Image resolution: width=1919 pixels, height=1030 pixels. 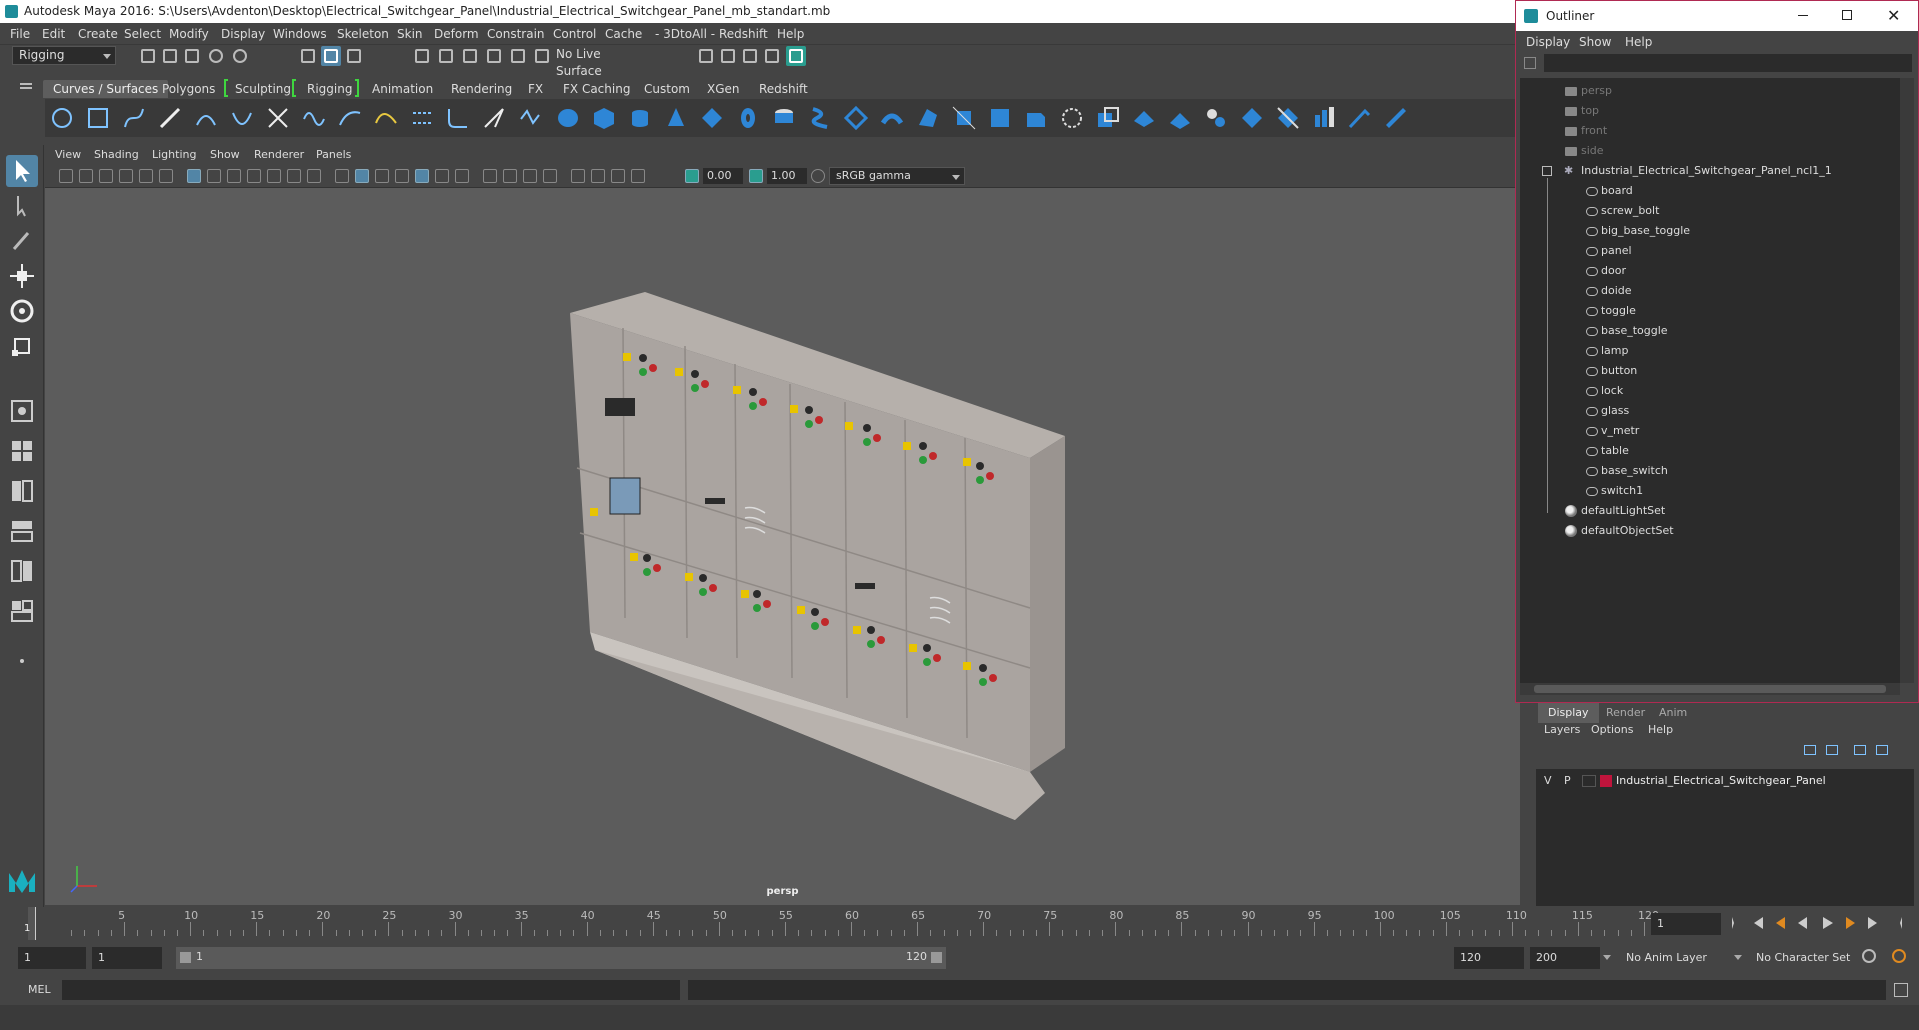 What do you see at coordinates (106, 176) in the screenshot?
I see `bookmark-icon` at bounding box center [106, 176].